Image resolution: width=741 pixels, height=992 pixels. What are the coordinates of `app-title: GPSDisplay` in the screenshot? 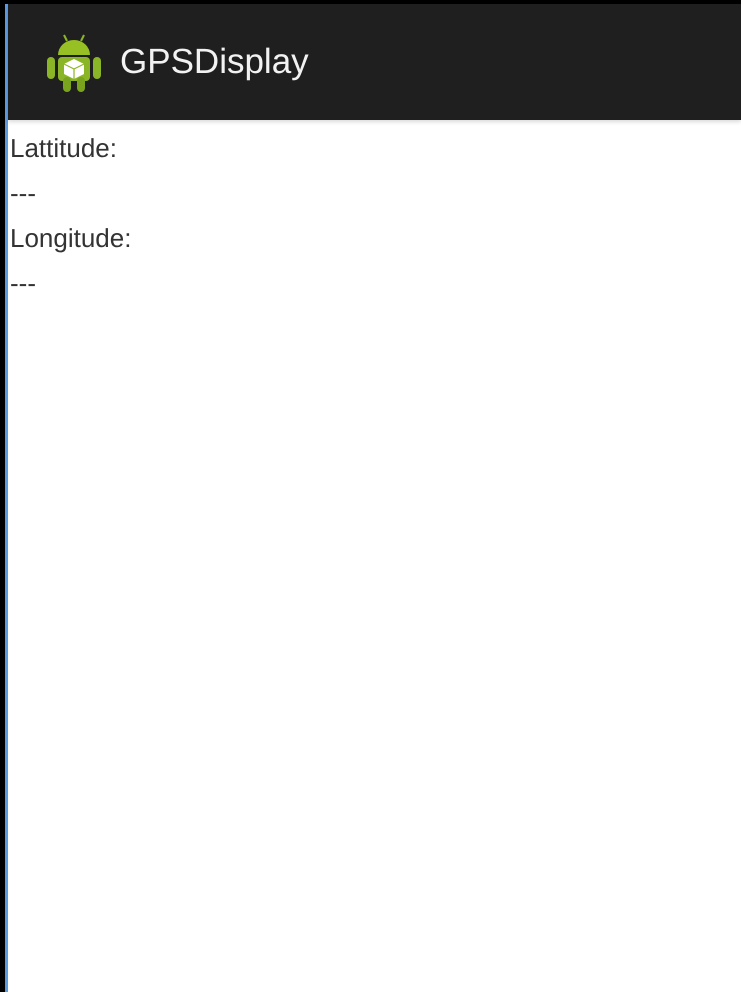 It's located at (214, 62).